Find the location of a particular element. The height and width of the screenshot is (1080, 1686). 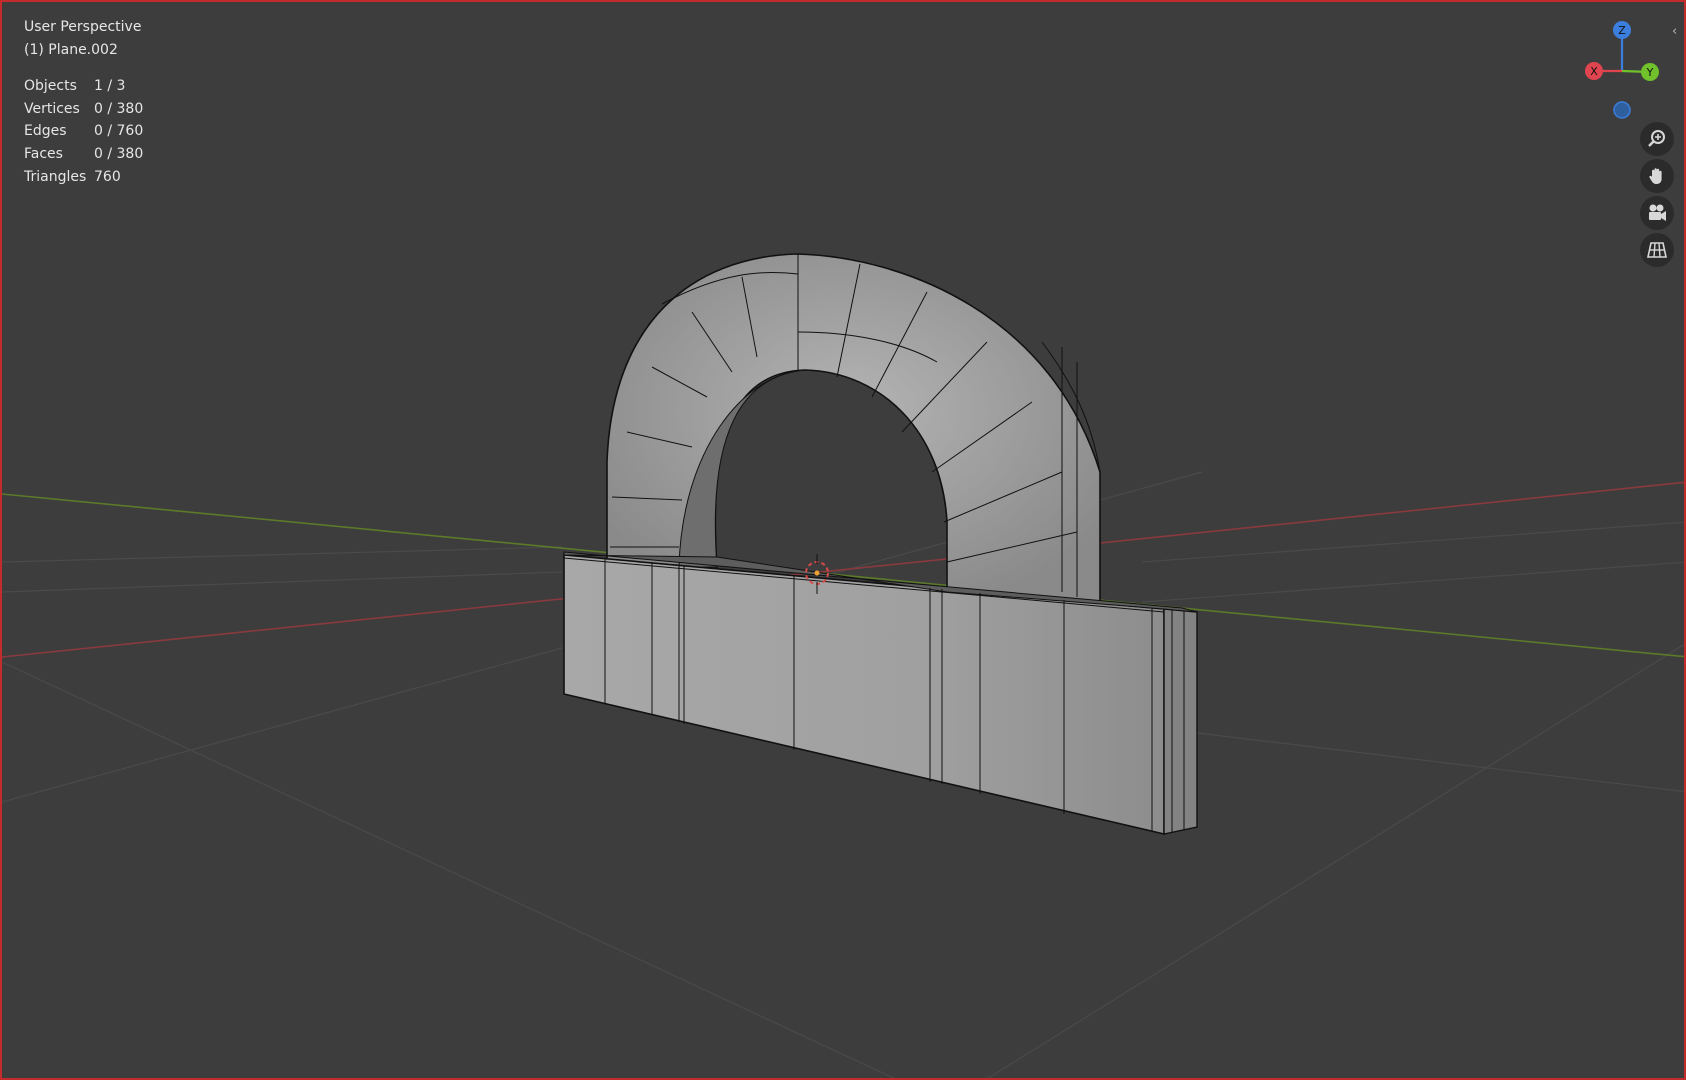

svg-text: Y is located at coordinates (1650, 72).